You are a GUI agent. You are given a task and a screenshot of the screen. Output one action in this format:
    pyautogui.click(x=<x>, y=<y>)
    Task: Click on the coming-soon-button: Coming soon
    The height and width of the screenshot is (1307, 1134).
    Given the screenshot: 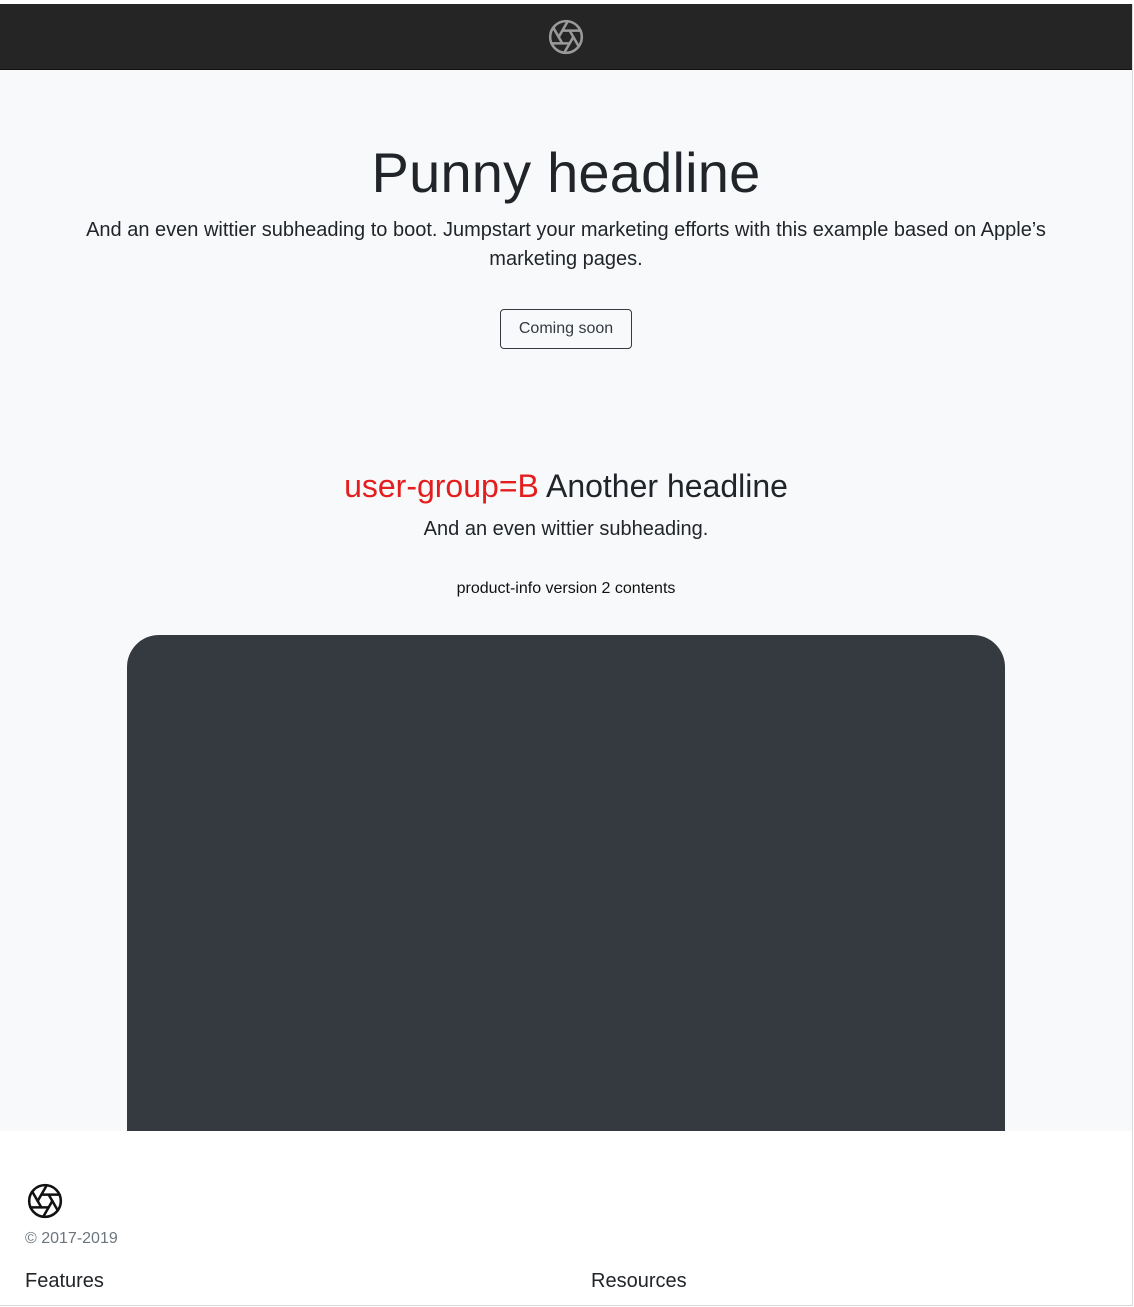 What is the action you would take?
    pyautogui.click(x=566, y=329)
    